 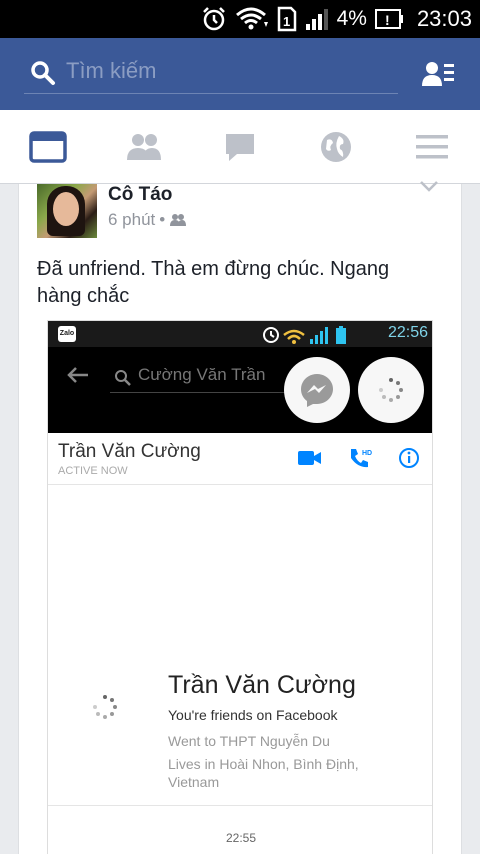 I want to click on messenger-bubble, so click(x=317, y=390).